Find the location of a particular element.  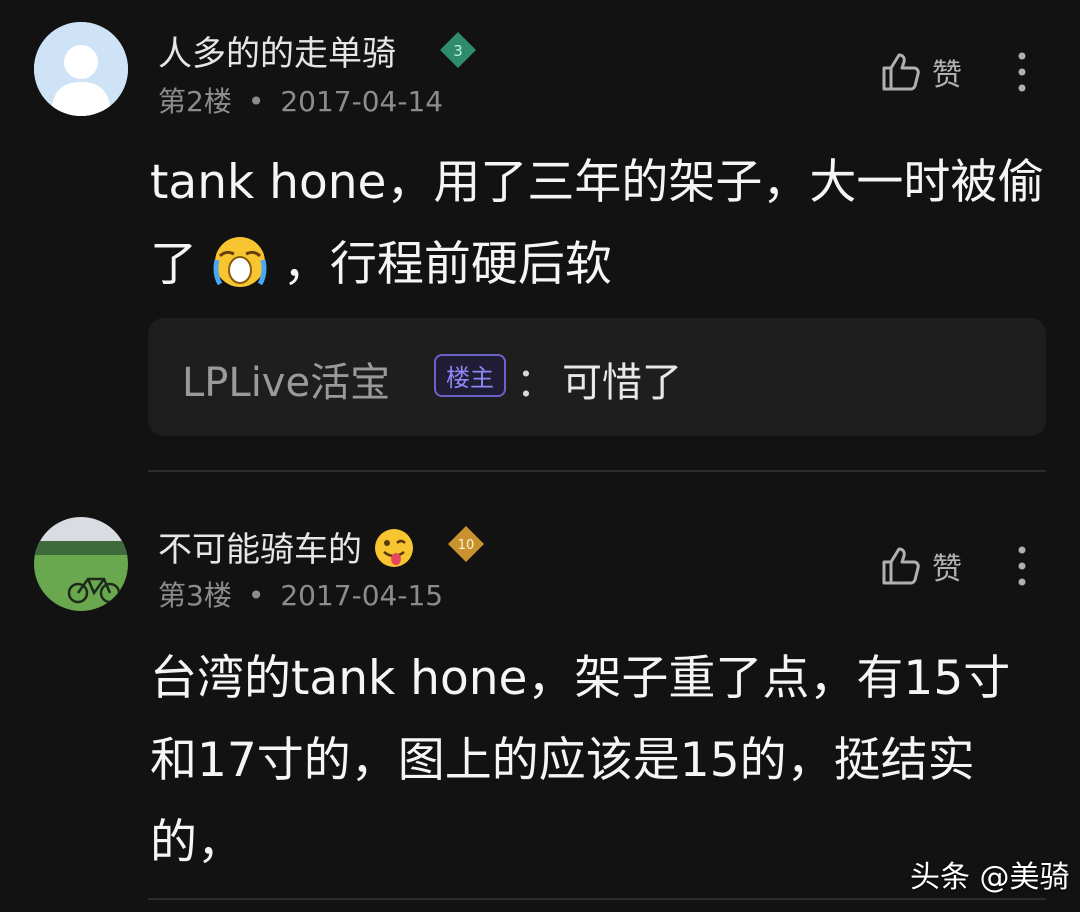

reply-text: 可惜了 is located at coordinates (622, 383).